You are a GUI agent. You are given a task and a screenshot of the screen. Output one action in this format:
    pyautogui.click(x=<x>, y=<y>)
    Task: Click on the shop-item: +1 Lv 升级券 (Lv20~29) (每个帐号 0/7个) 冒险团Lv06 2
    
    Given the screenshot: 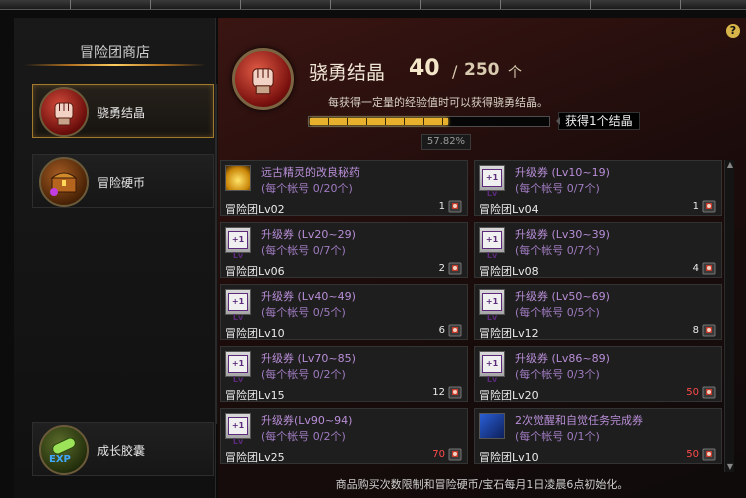 What is the action you would take?
    pyautogui.click(x=344, y=250)
    